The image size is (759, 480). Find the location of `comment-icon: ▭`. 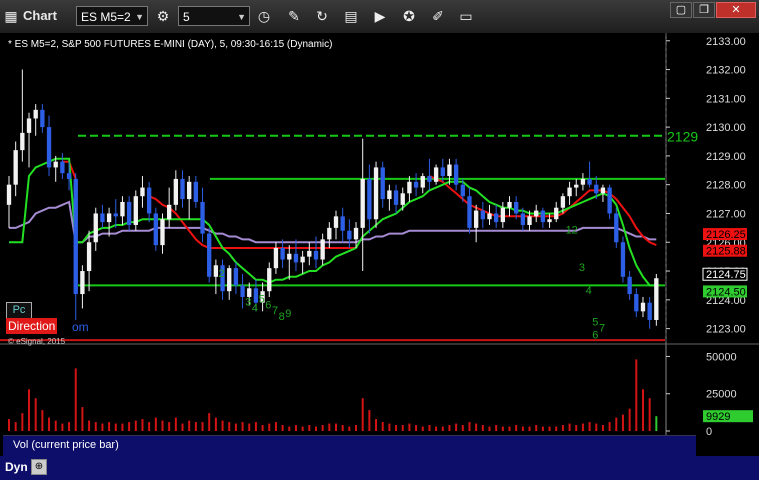

comment-icon: ▭ is located at coordinates (466, 16).